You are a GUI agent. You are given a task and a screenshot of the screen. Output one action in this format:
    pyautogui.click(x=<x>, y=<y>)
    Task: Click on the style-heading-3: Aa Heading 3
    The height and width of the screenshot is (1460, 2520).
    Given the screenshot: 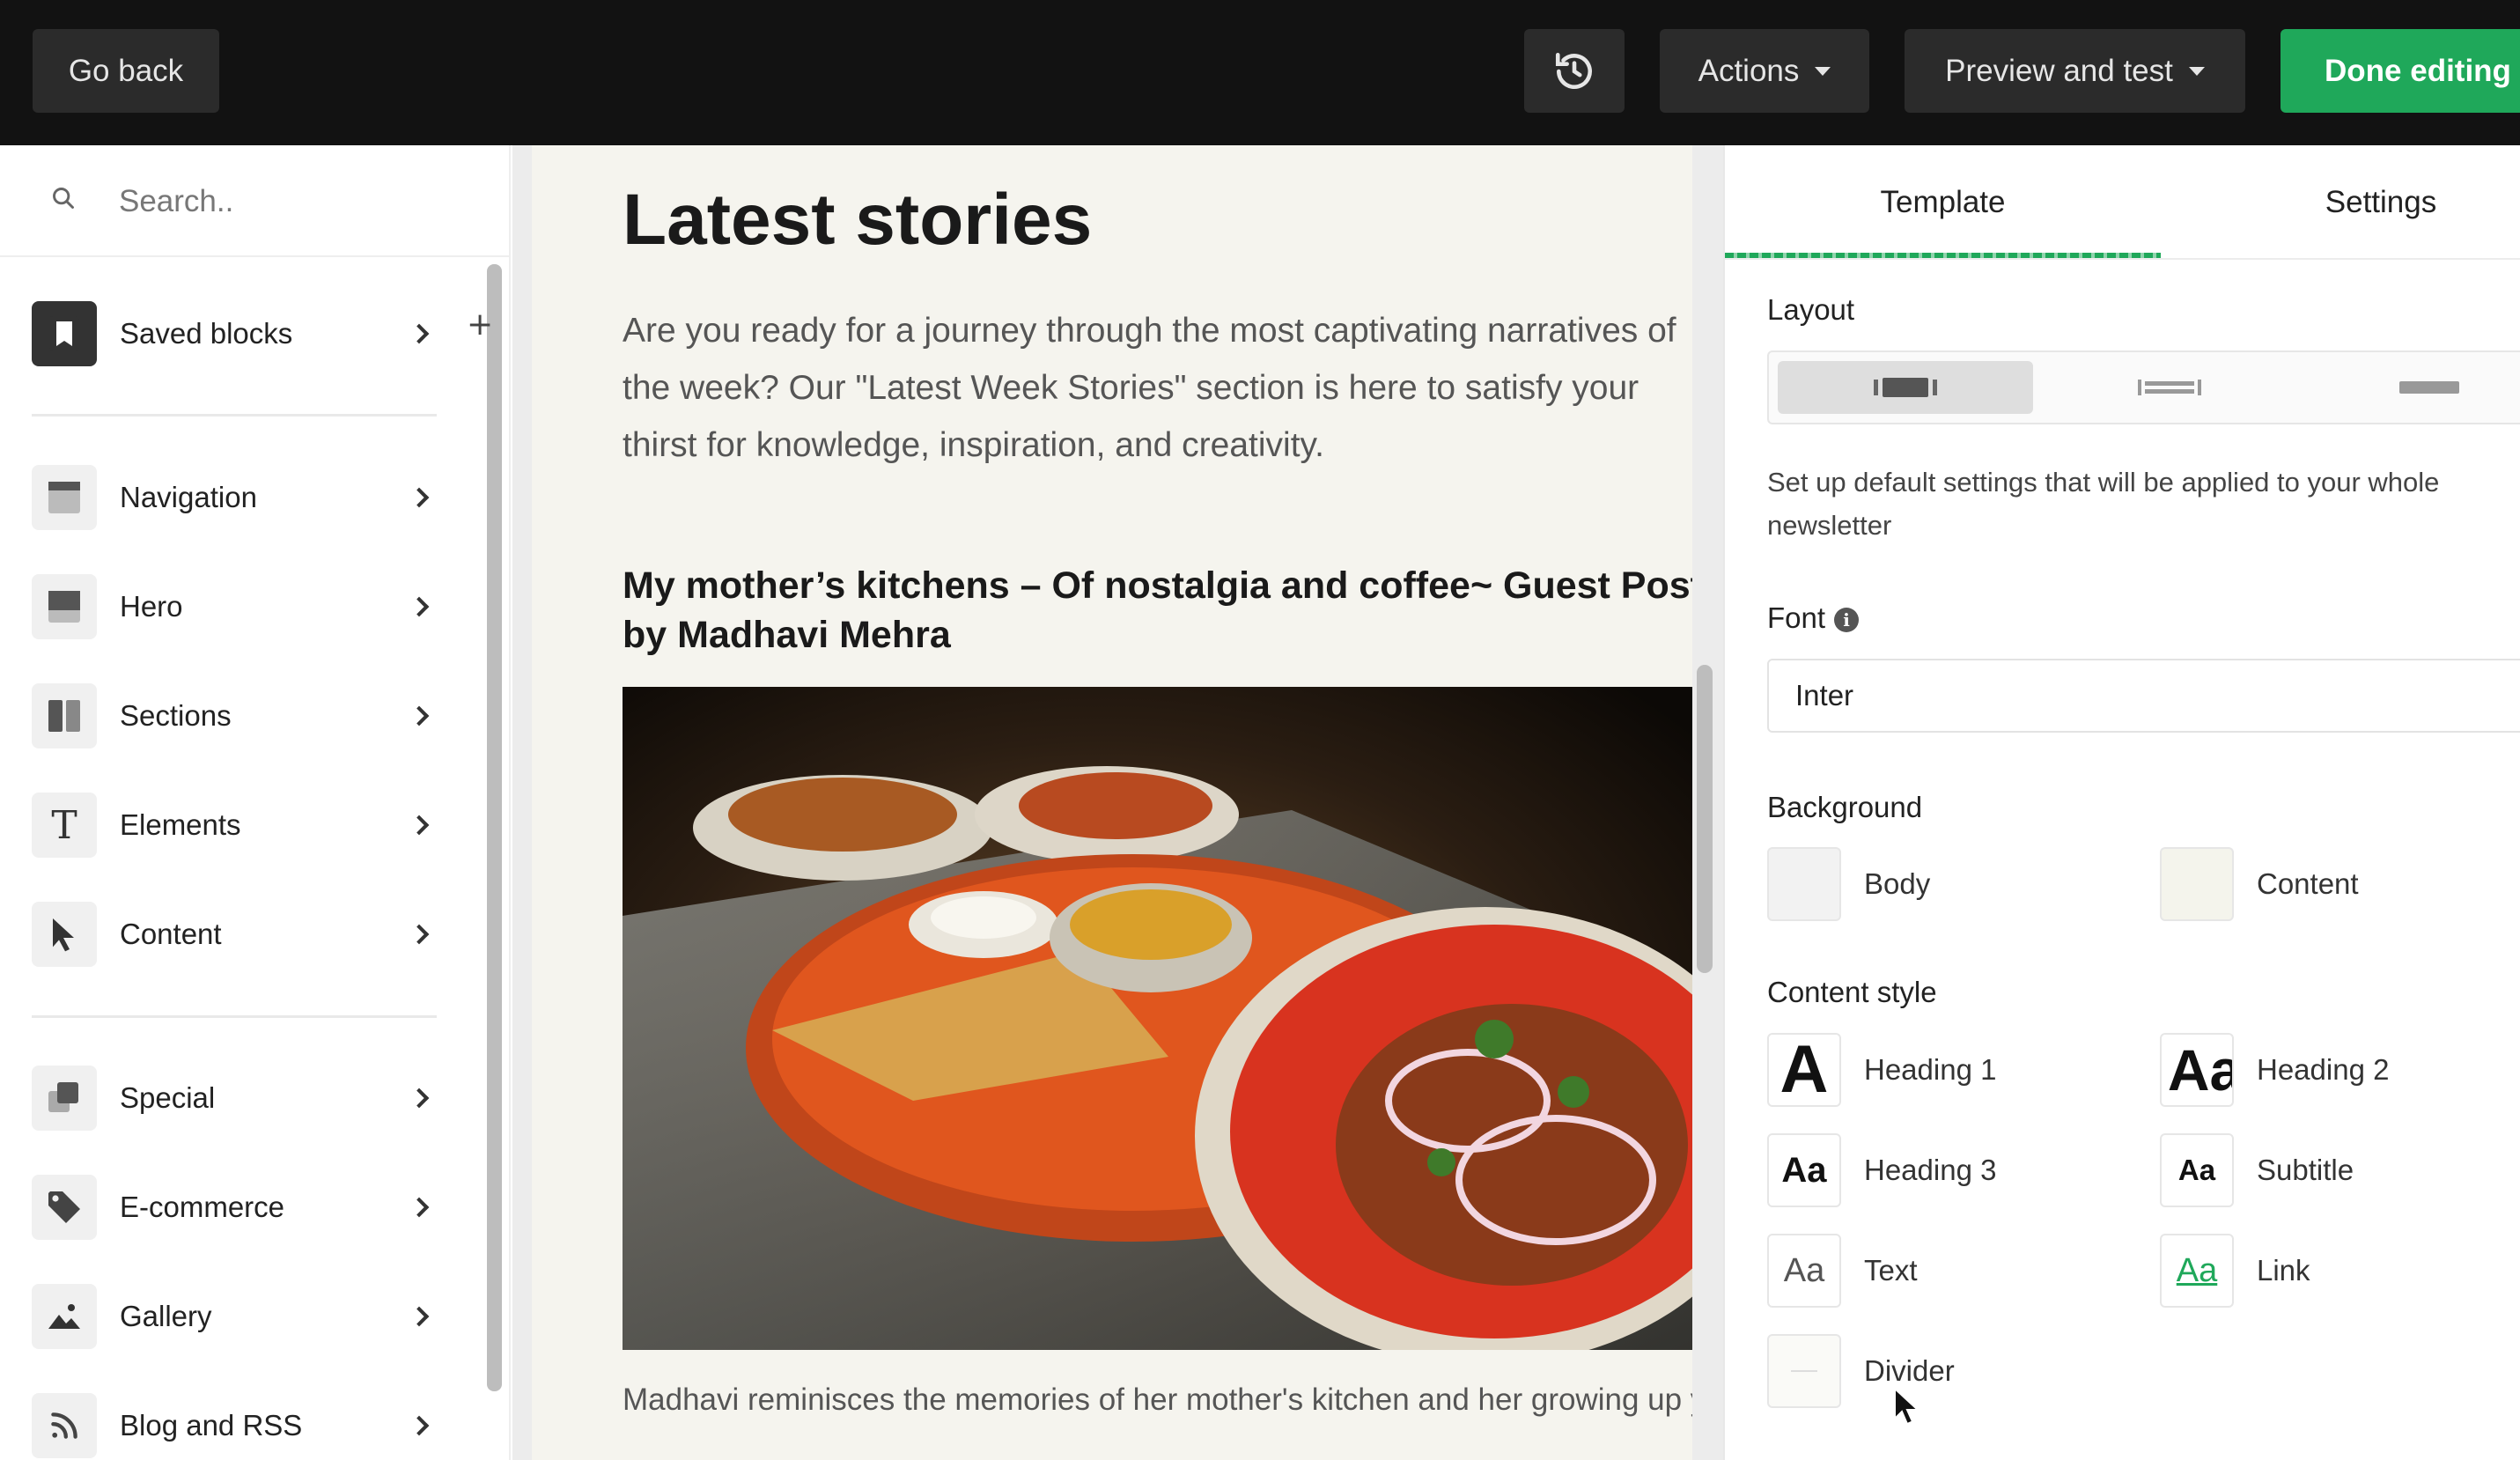 What is the action you would take?
    pyautogui.click(x=1881, y=1170)
    